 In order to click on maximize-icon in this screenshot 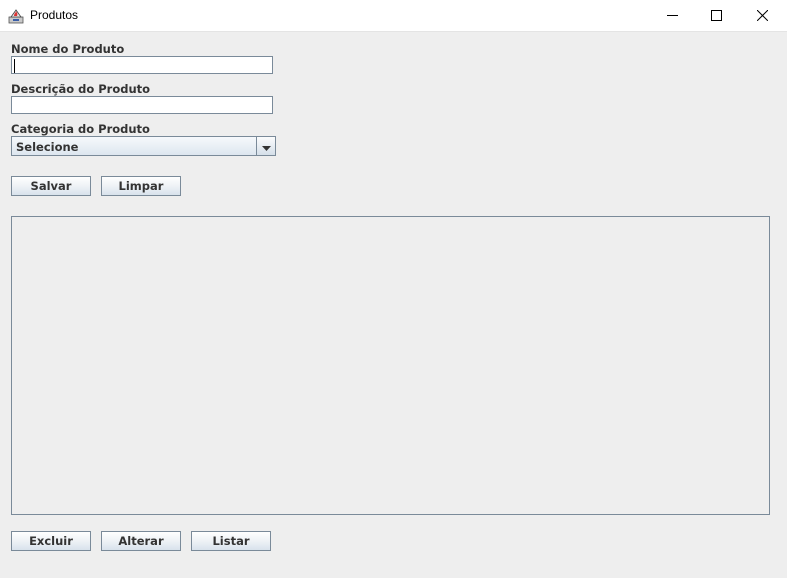, I will do `click(716, 15)`.